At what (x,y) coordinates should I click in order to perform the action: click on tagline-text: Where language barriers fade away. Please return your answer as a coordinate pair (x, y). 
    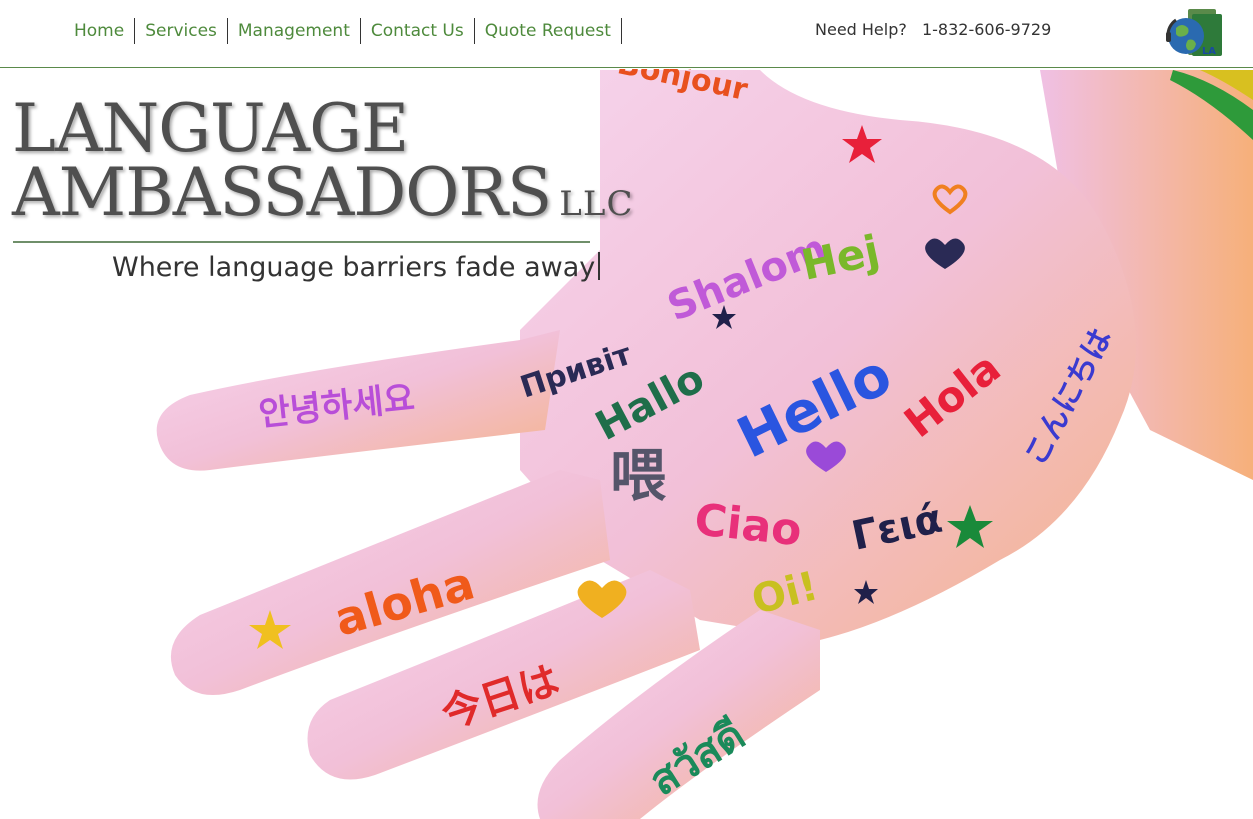
    Looking at the image, I should click on (354, 267).